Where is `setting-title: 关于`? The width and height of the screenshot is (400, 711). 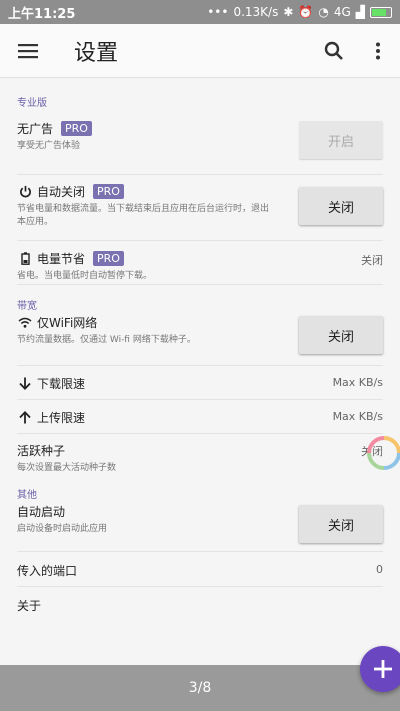 setting-title: 关于 is located at coordinates (29, 606).